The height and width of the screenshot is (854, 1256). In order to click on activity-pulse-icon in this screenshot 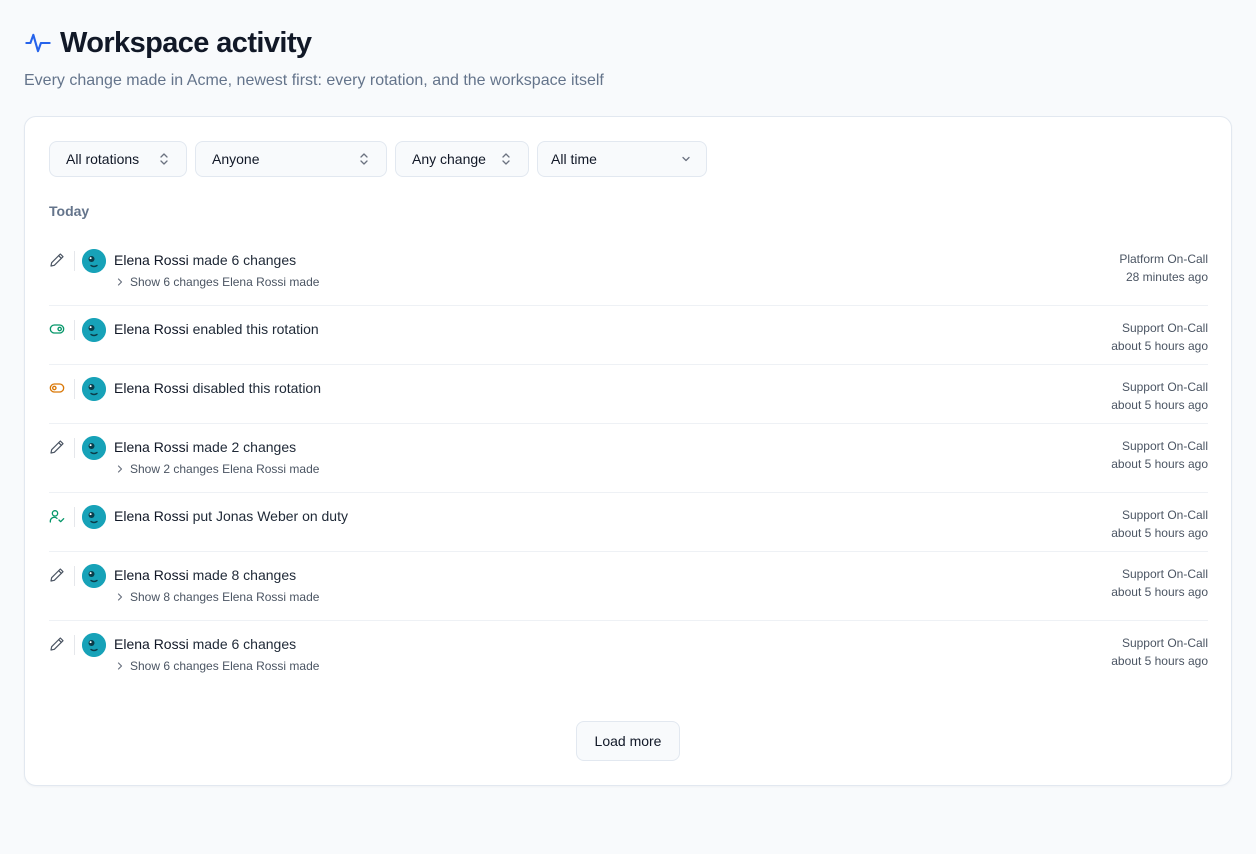, I will do `click(38, 43)`.